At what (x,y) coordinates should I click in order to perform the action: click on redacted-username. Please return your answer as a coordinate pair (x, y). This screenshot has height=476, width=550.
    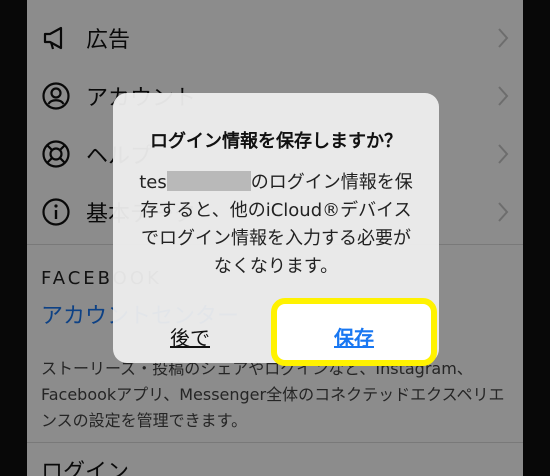
    Looking at the image, I should click on (208, 181).